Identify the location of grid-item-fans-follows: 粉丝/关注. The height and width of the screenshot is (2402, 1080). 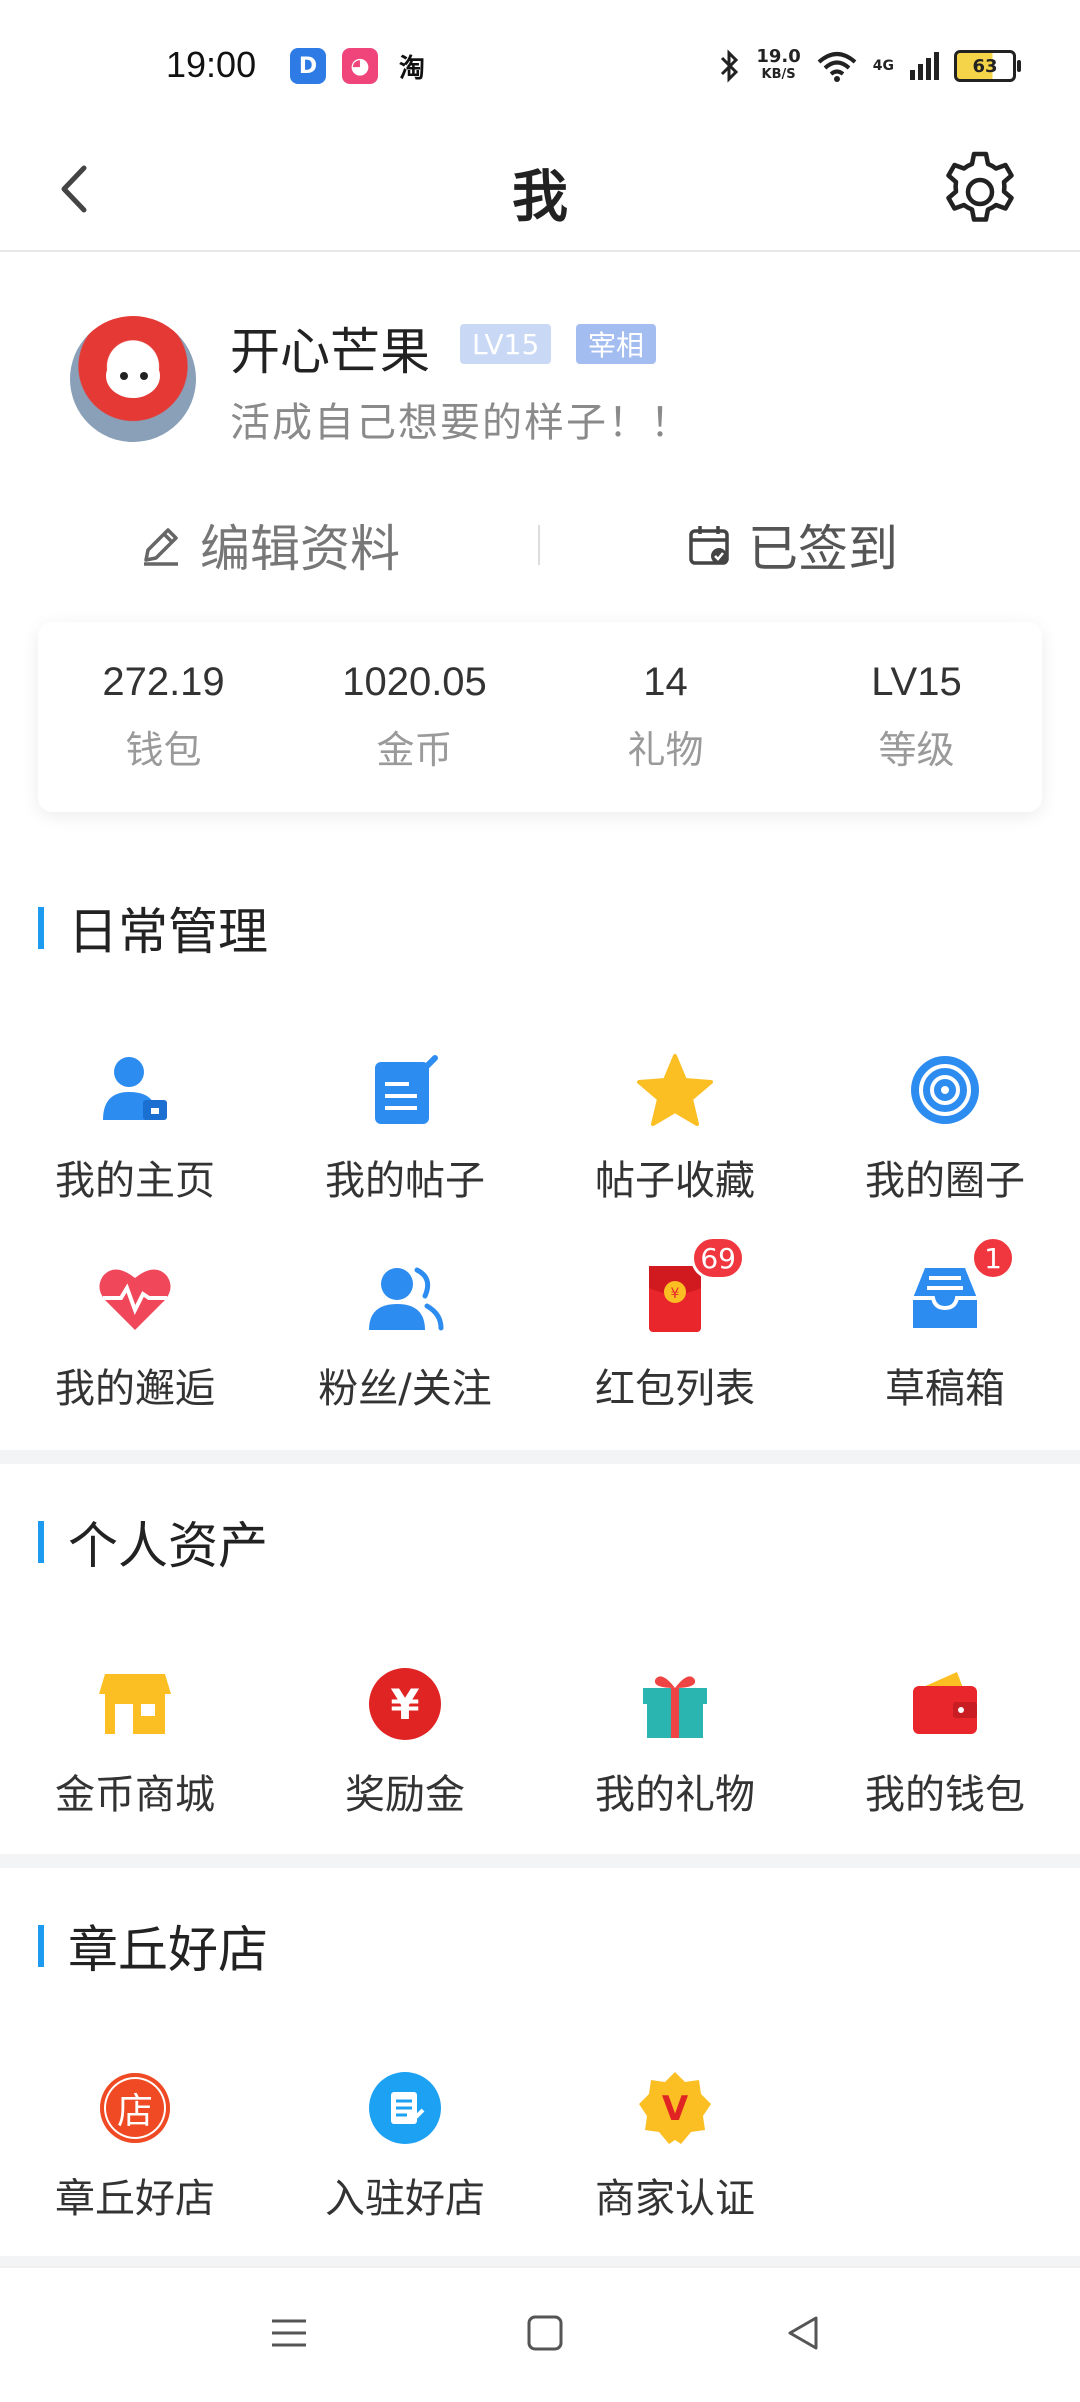
(405, 1336).